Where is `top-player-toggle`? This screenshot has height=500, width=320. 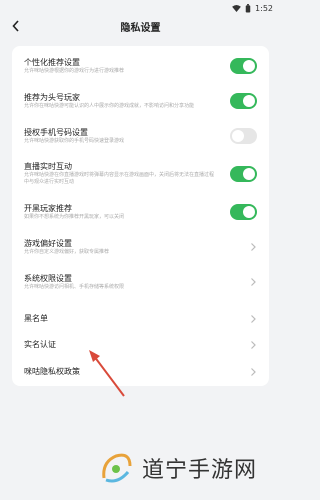 top-player-toggle is located at coordinates (243, 101).